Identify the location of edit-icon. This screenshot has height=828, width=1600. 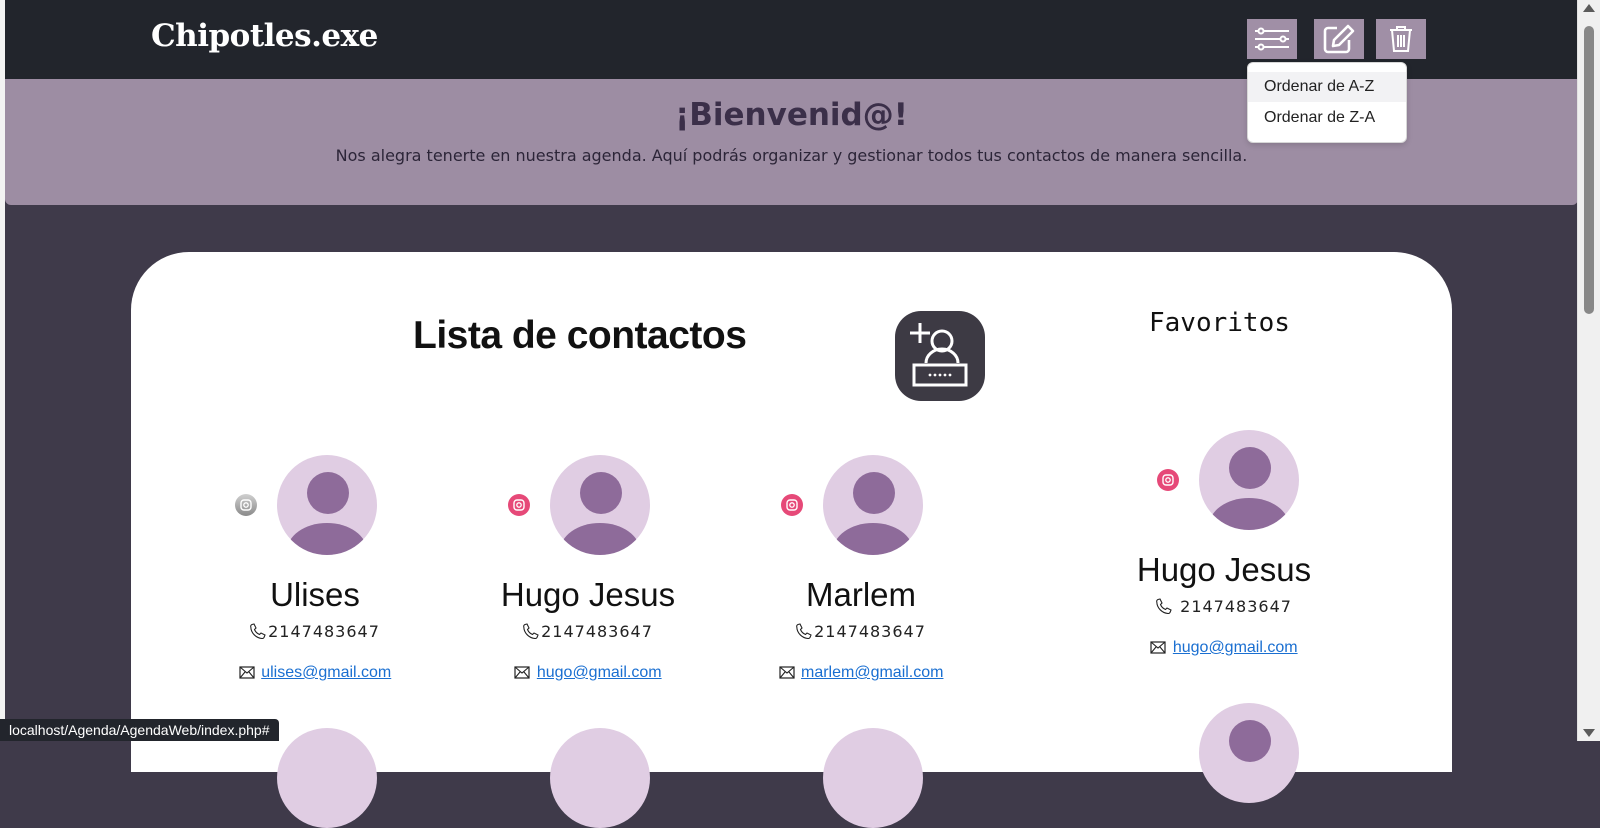
(1339, 39).